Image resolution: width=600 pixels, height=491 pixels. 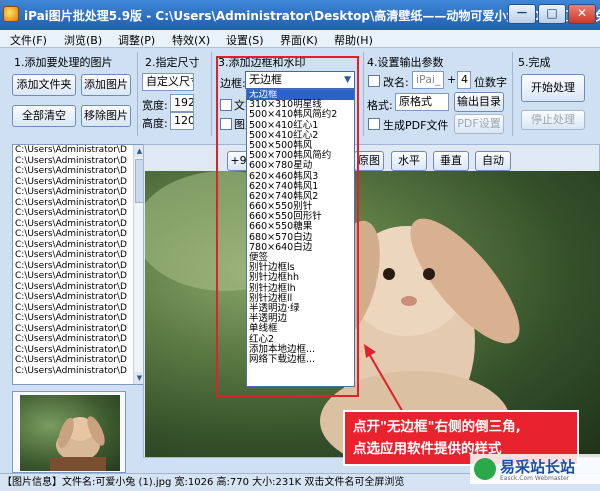 I want to click on output-dir-button: 输出目录, so click(x=479, y=102).